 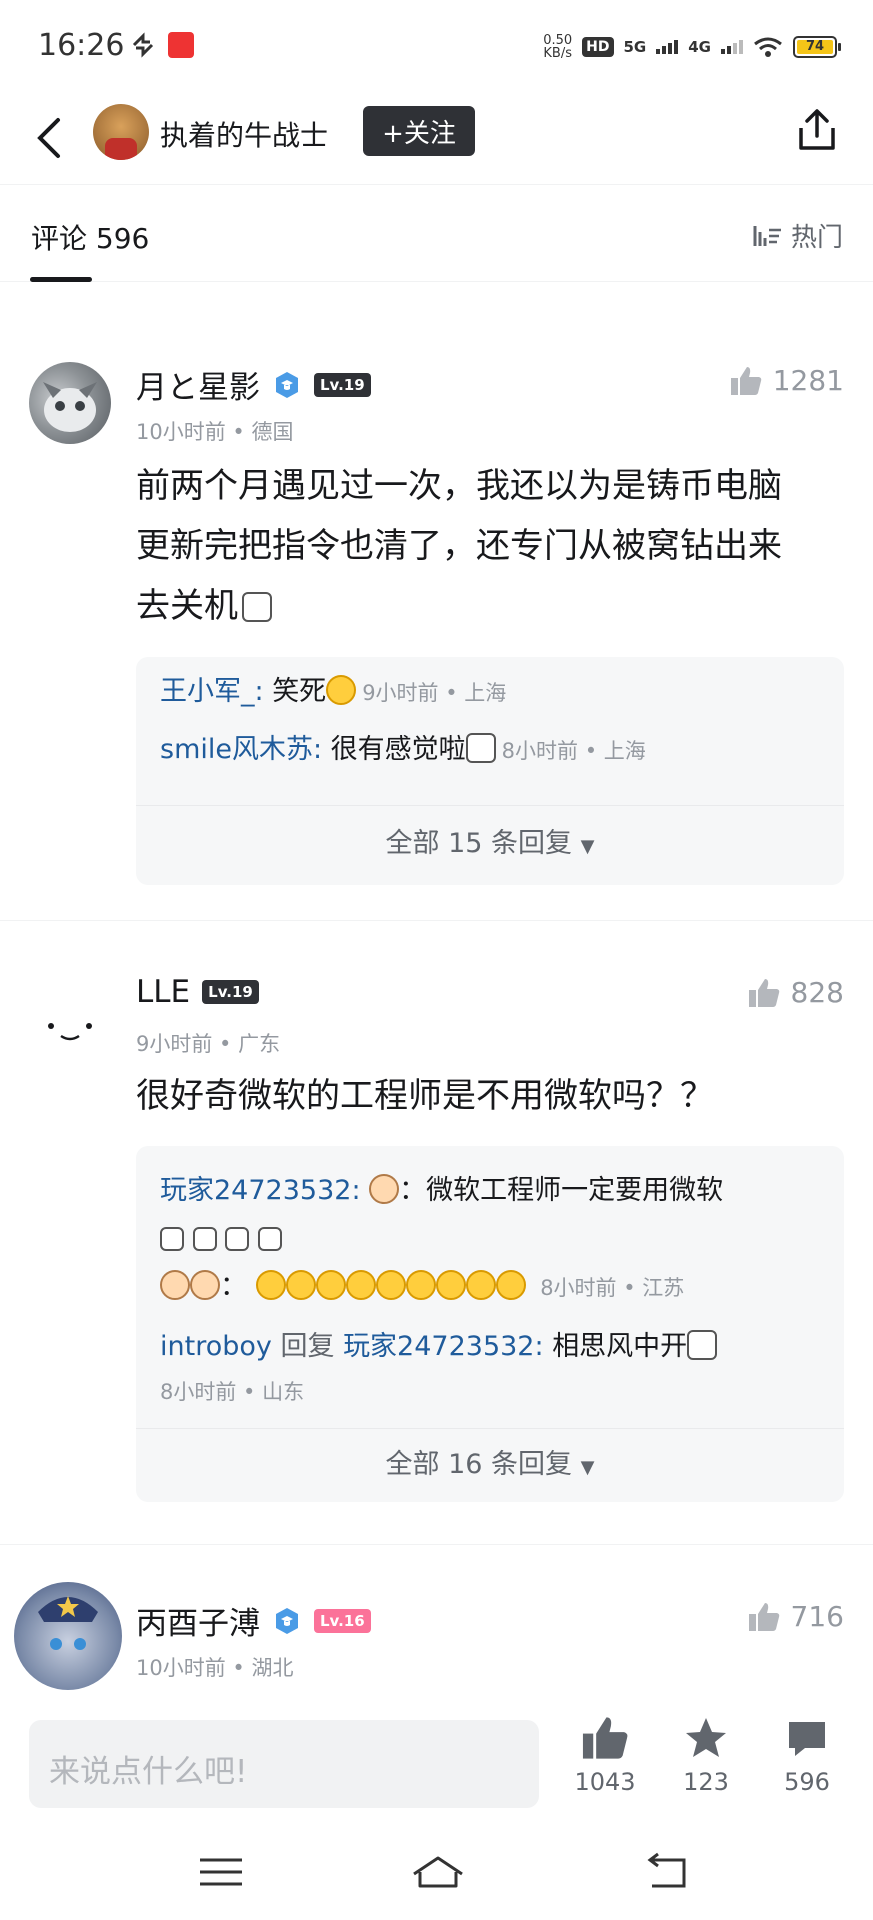 I want to click on reply-username: 王小军_, so click(x=207, y=691).